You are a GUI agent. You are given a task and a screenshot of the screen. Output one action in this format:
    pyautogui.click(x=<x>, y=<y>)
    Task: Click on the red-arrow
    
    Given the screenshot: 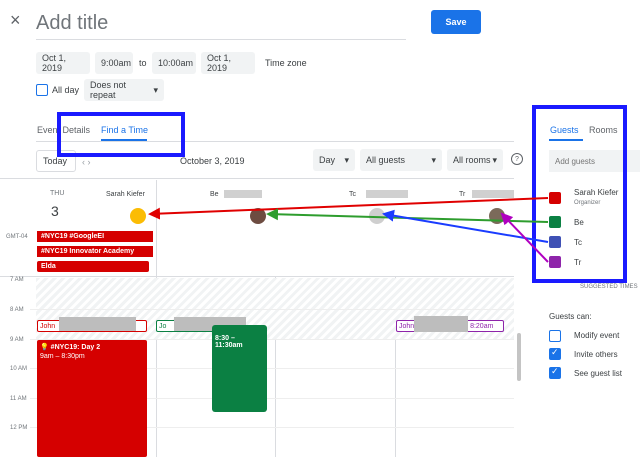 What is the action you would take?
    pyautogui.click(x=348, y=208)
    